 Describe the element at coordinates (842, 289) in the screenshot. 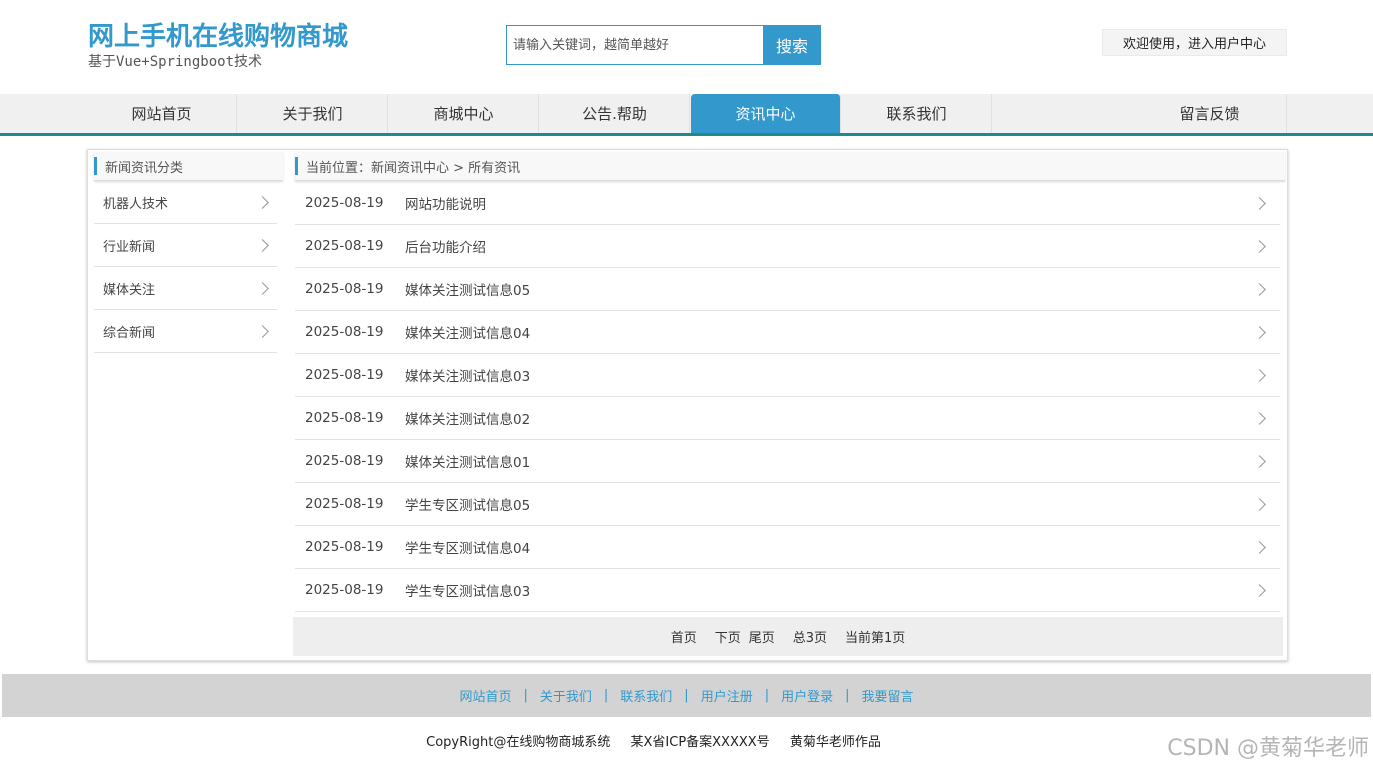

I see `news-title: 媒体关注测试信息05` at that location.